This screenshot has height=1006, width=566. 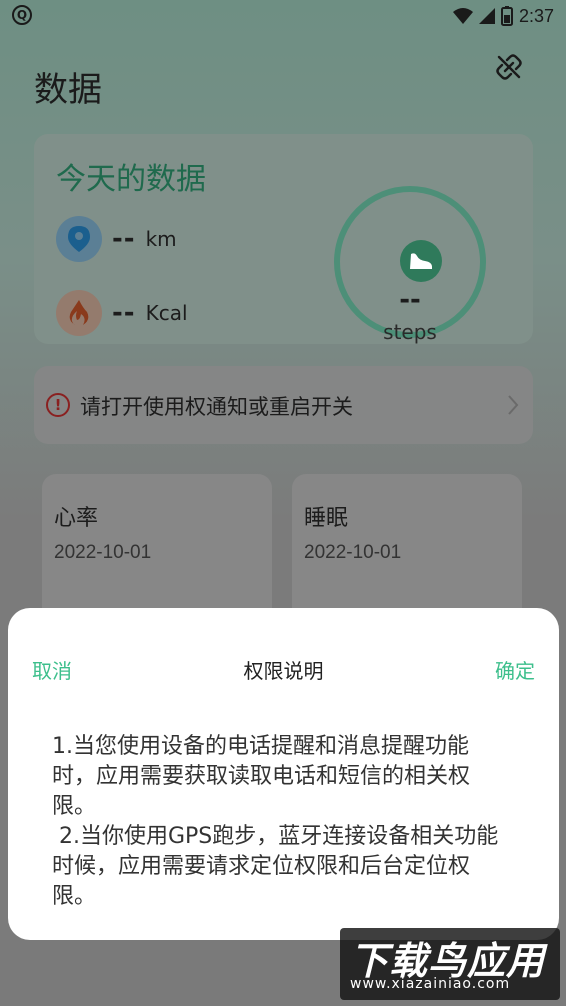 What do you see at coordinates (515, 669) in the screenshot?
I see `confirm-button: 确定` at bounding box center [515, 669].